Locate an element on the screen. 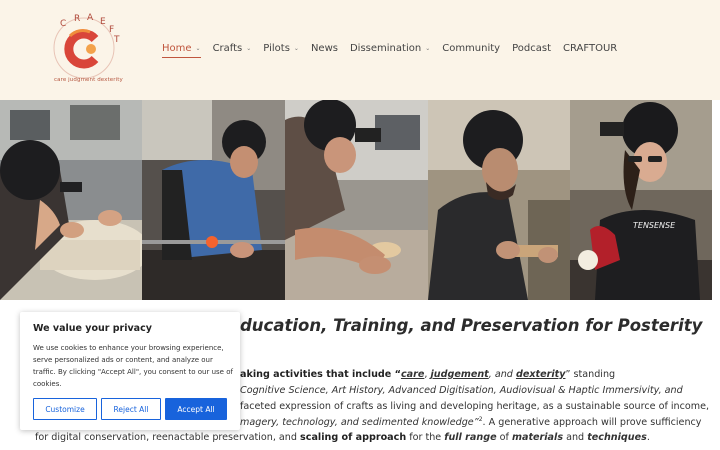 The width and height of the screenshot is (720, 450). intro-line-5-t4: and is located at coordinates (575, 437).